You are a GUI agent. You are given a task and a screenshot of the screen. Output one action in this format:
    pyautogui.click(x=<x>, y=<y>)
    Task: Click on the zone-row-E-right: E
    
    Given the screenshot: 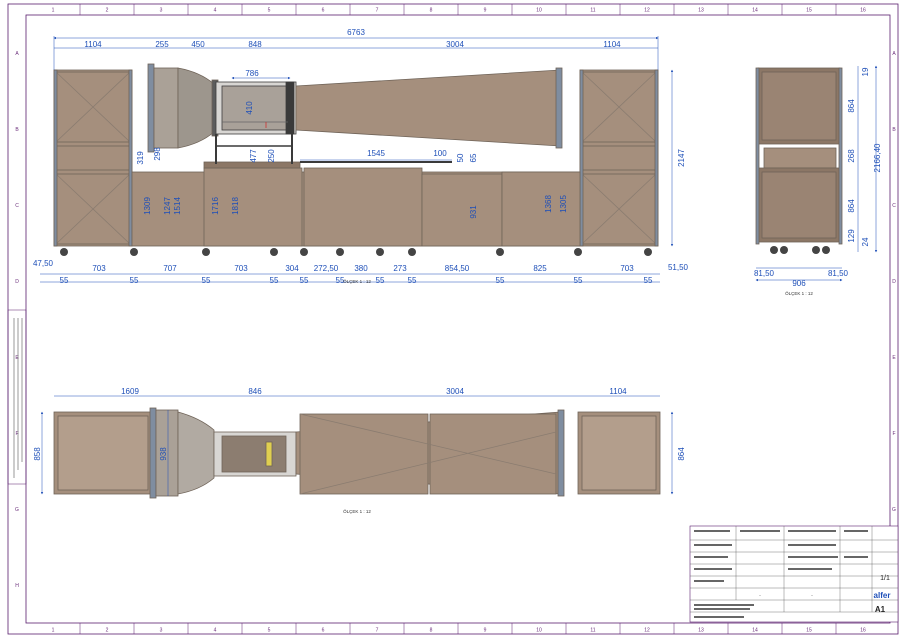 What is the action you would take?
    pyautogui.click(x=894, y=358)
    